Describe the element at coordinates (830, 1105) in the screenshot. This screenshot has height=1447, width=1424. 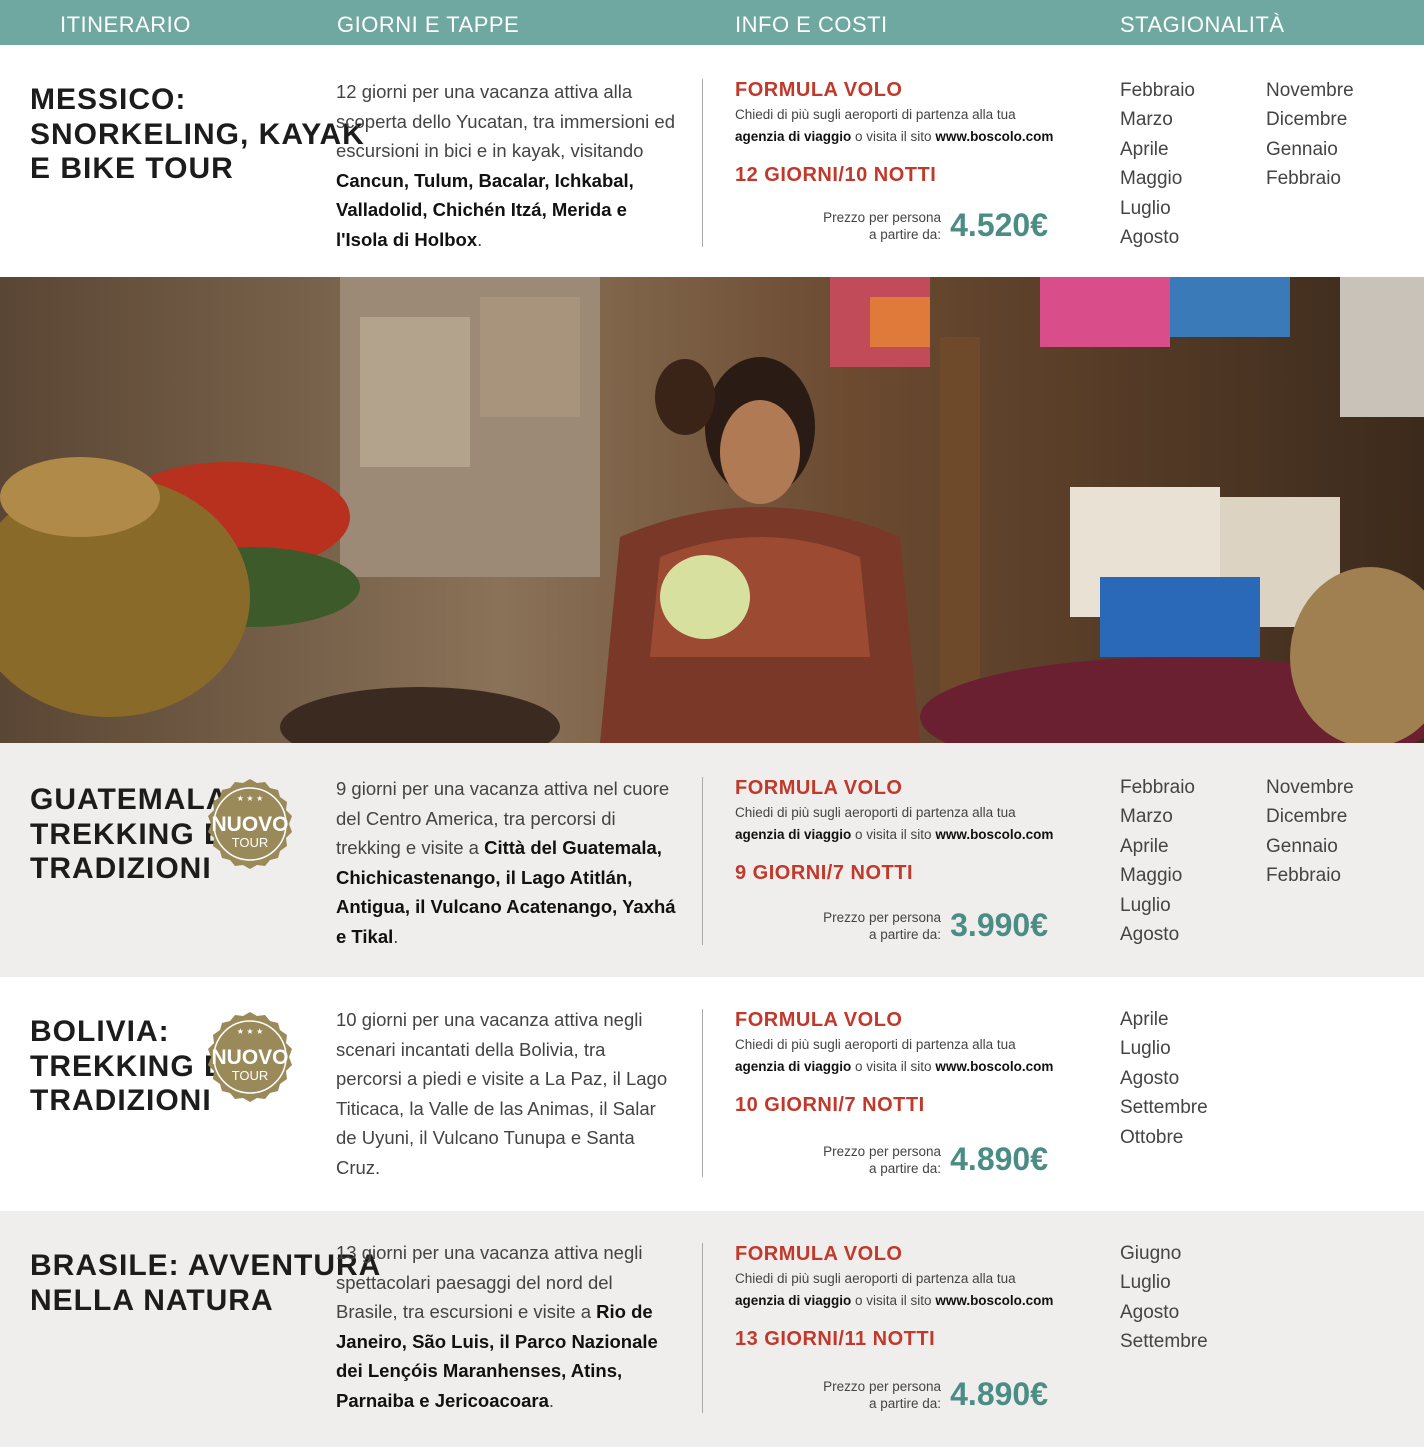
I see `duration-label: 10 GIORNI/7 NOTTI` at that location.